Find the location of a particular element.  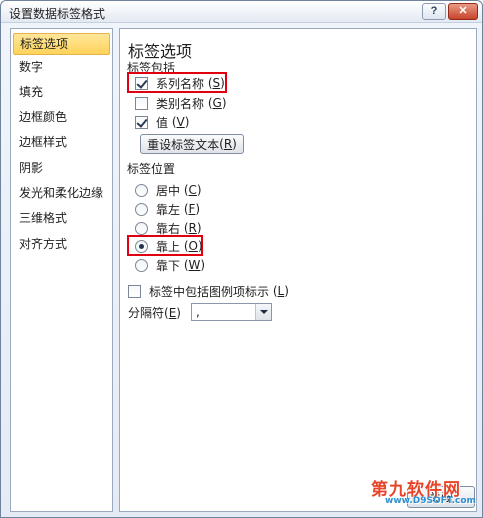

position-left-row: 靠左 (F) is located at coordinates (167, 209).